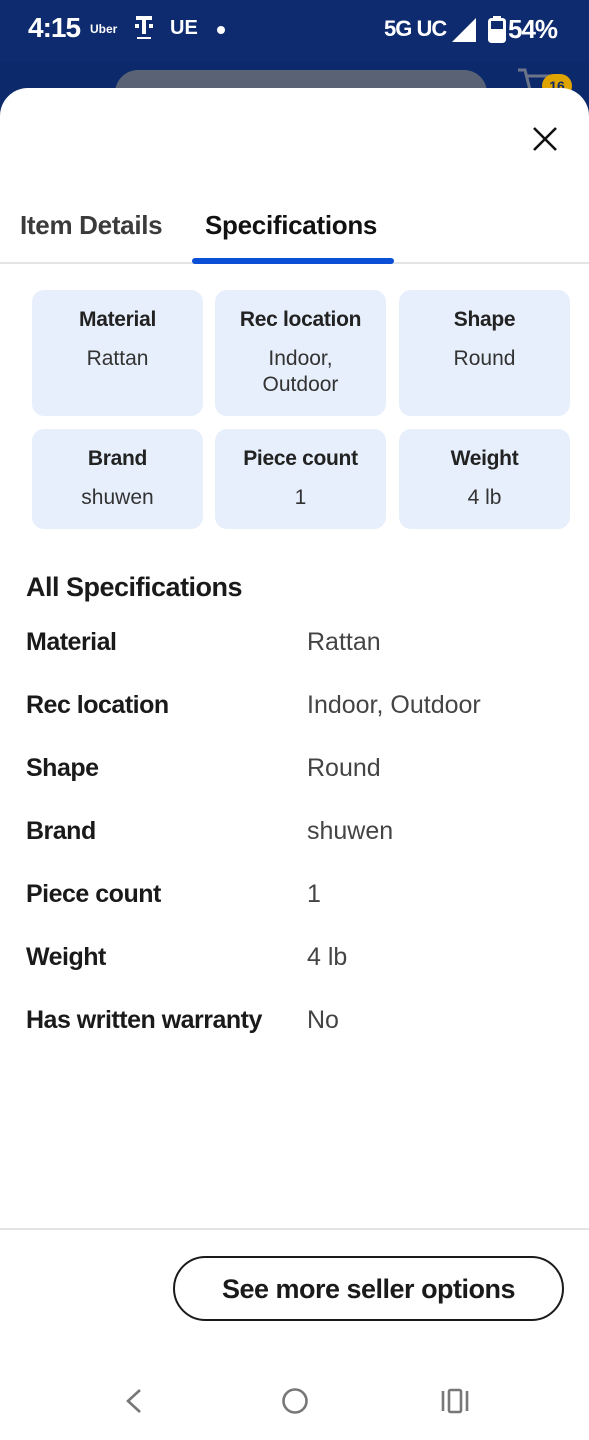 The width and height of the screenshot is (589, 1440). Describe the element at coordinates (300, 497) in the screenshot. I see `tile-value: 1` at that location.